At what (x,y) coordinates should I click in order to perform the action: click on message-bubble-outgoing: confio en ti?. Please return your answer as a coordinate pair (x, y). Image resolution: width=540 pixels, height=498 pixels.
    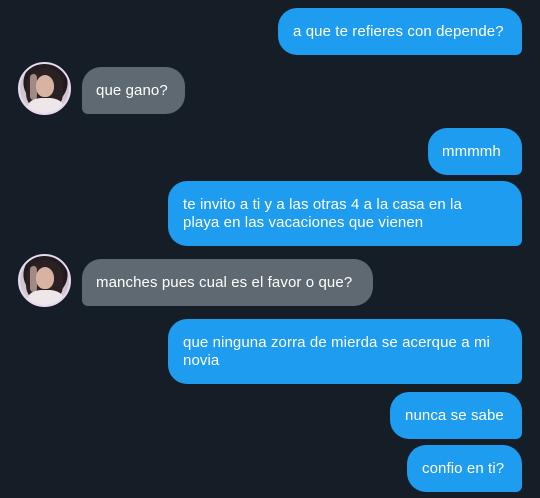
    Looking at the image, I should click on (464, 468).